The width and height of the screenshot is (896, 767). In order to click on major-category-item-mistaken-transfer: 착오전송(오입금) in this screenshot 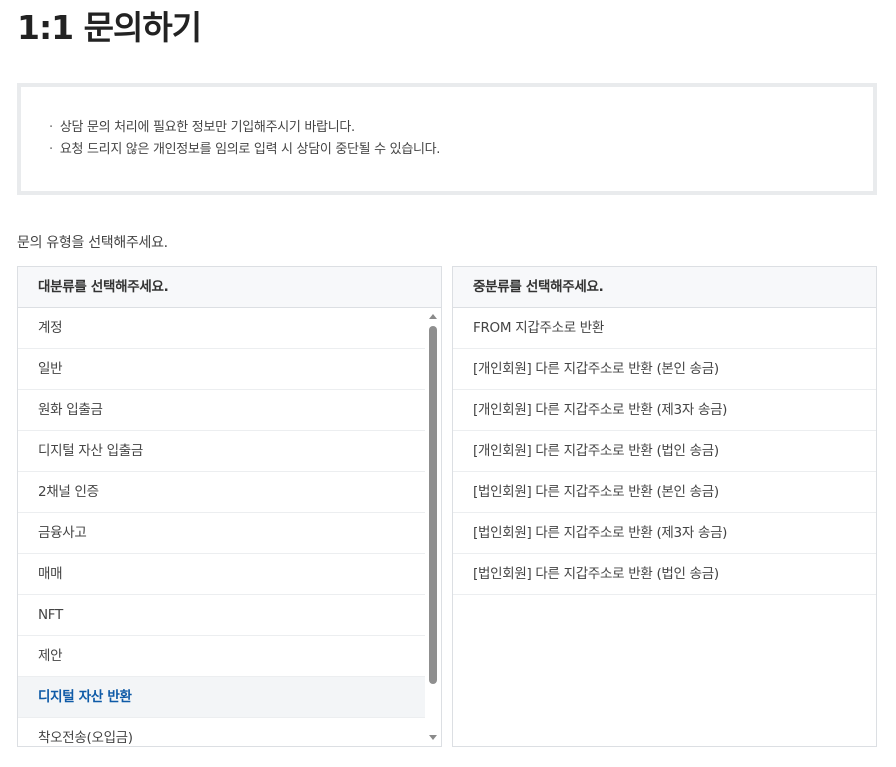, I will do `click(221, 732)`.